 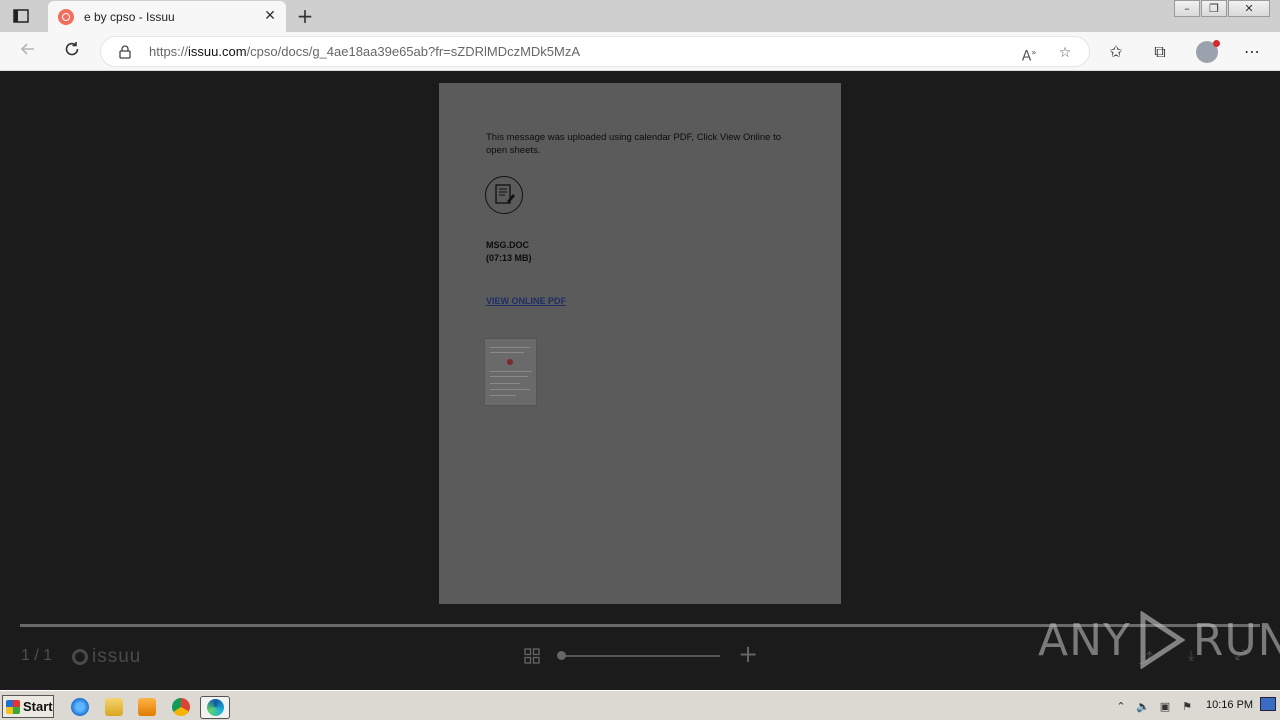 I want to click on system-tray: ⌃ 🔈 ▣ ⚑, so click(x=1193, y=706).